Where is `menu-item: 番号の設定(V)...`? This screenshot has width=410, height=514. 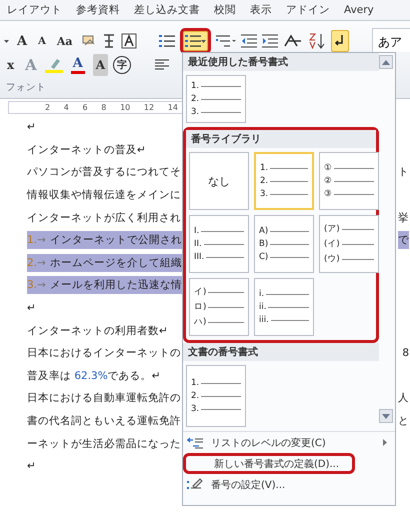
menu-item: 番号の設定(V)... is located at coordinates (289, 484).